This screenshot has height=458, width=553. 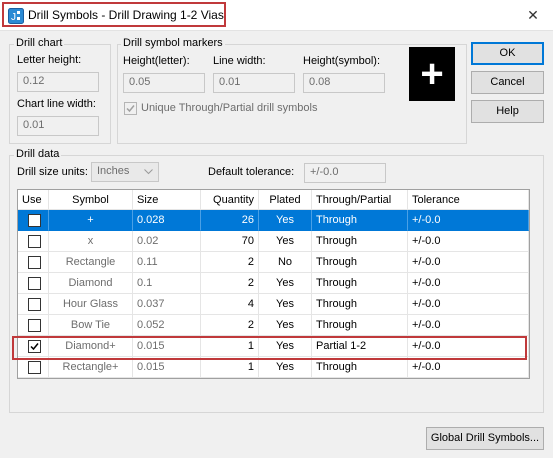 I want to click on size-cell: 0.037, so click(x=167, y=304).